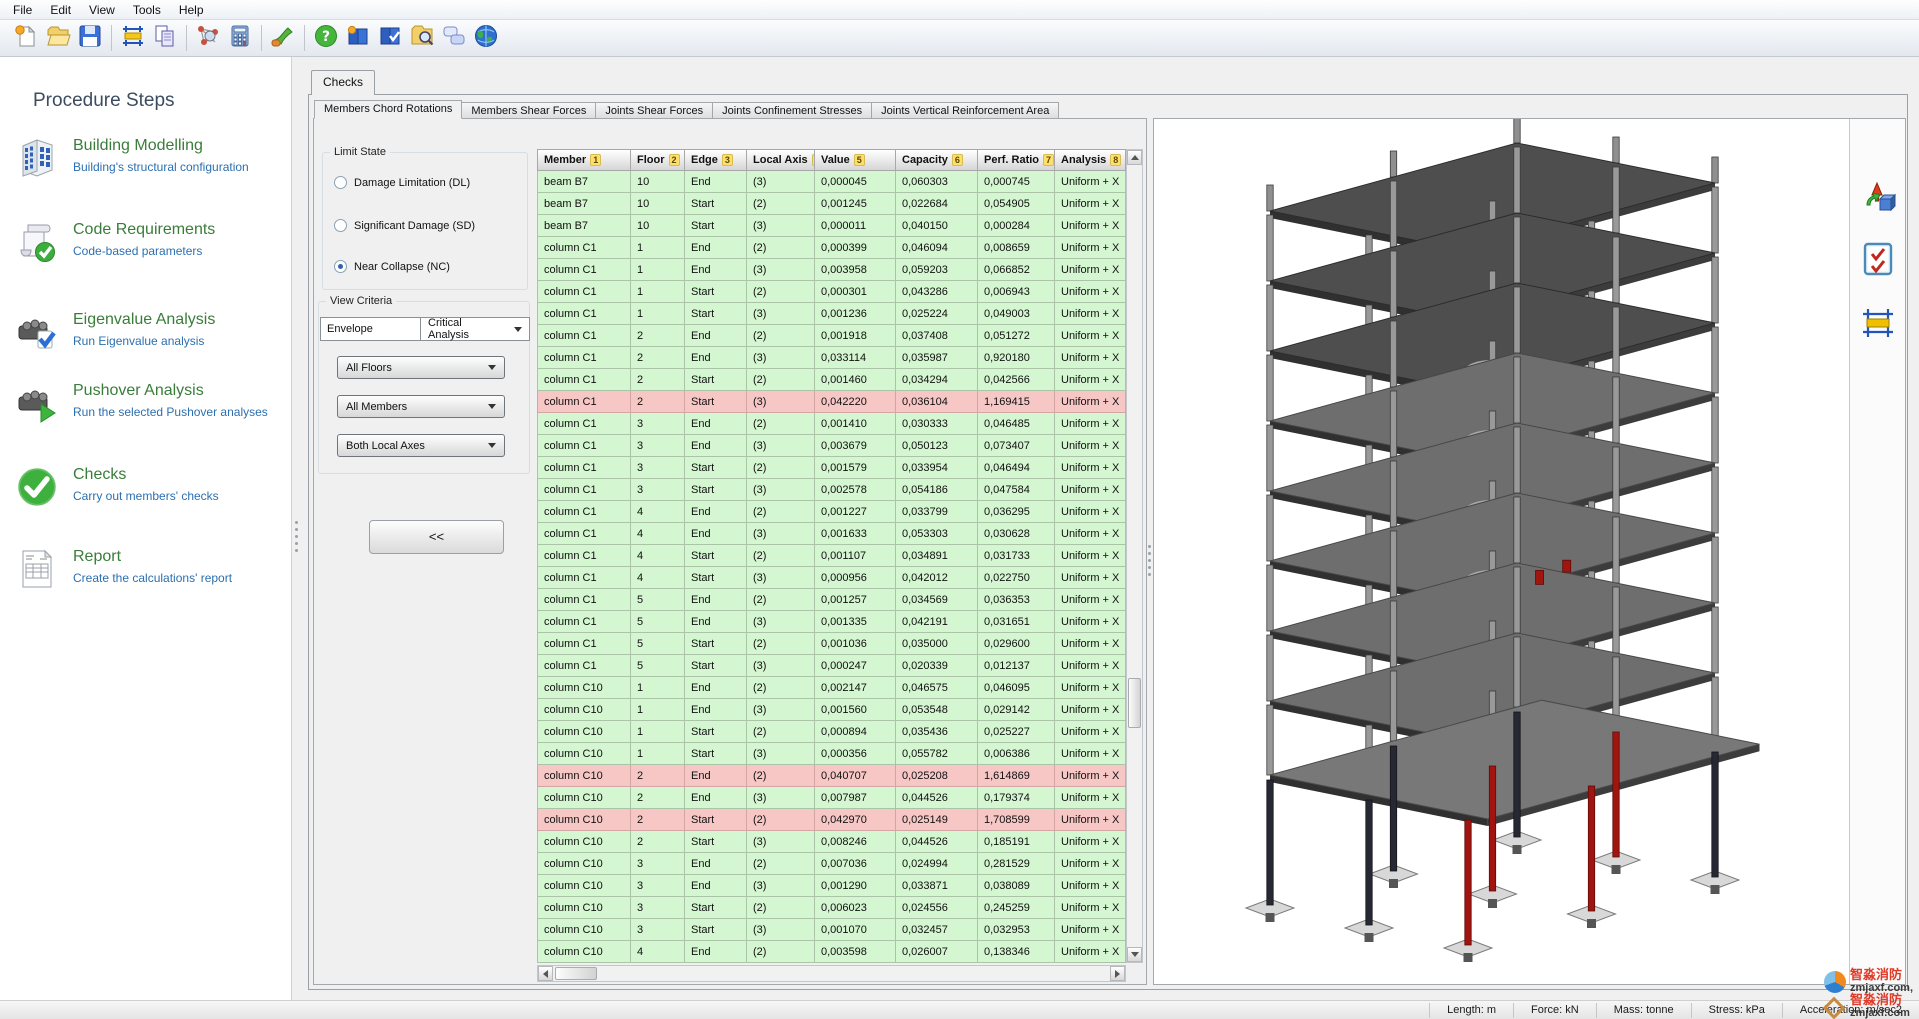 Image resolution: width=1919 pixels, height=1019 pixels. What do you see at coordinates (22, 10) in the screenshot?
I see `menu-file: File` at bounding box center [22, 10].